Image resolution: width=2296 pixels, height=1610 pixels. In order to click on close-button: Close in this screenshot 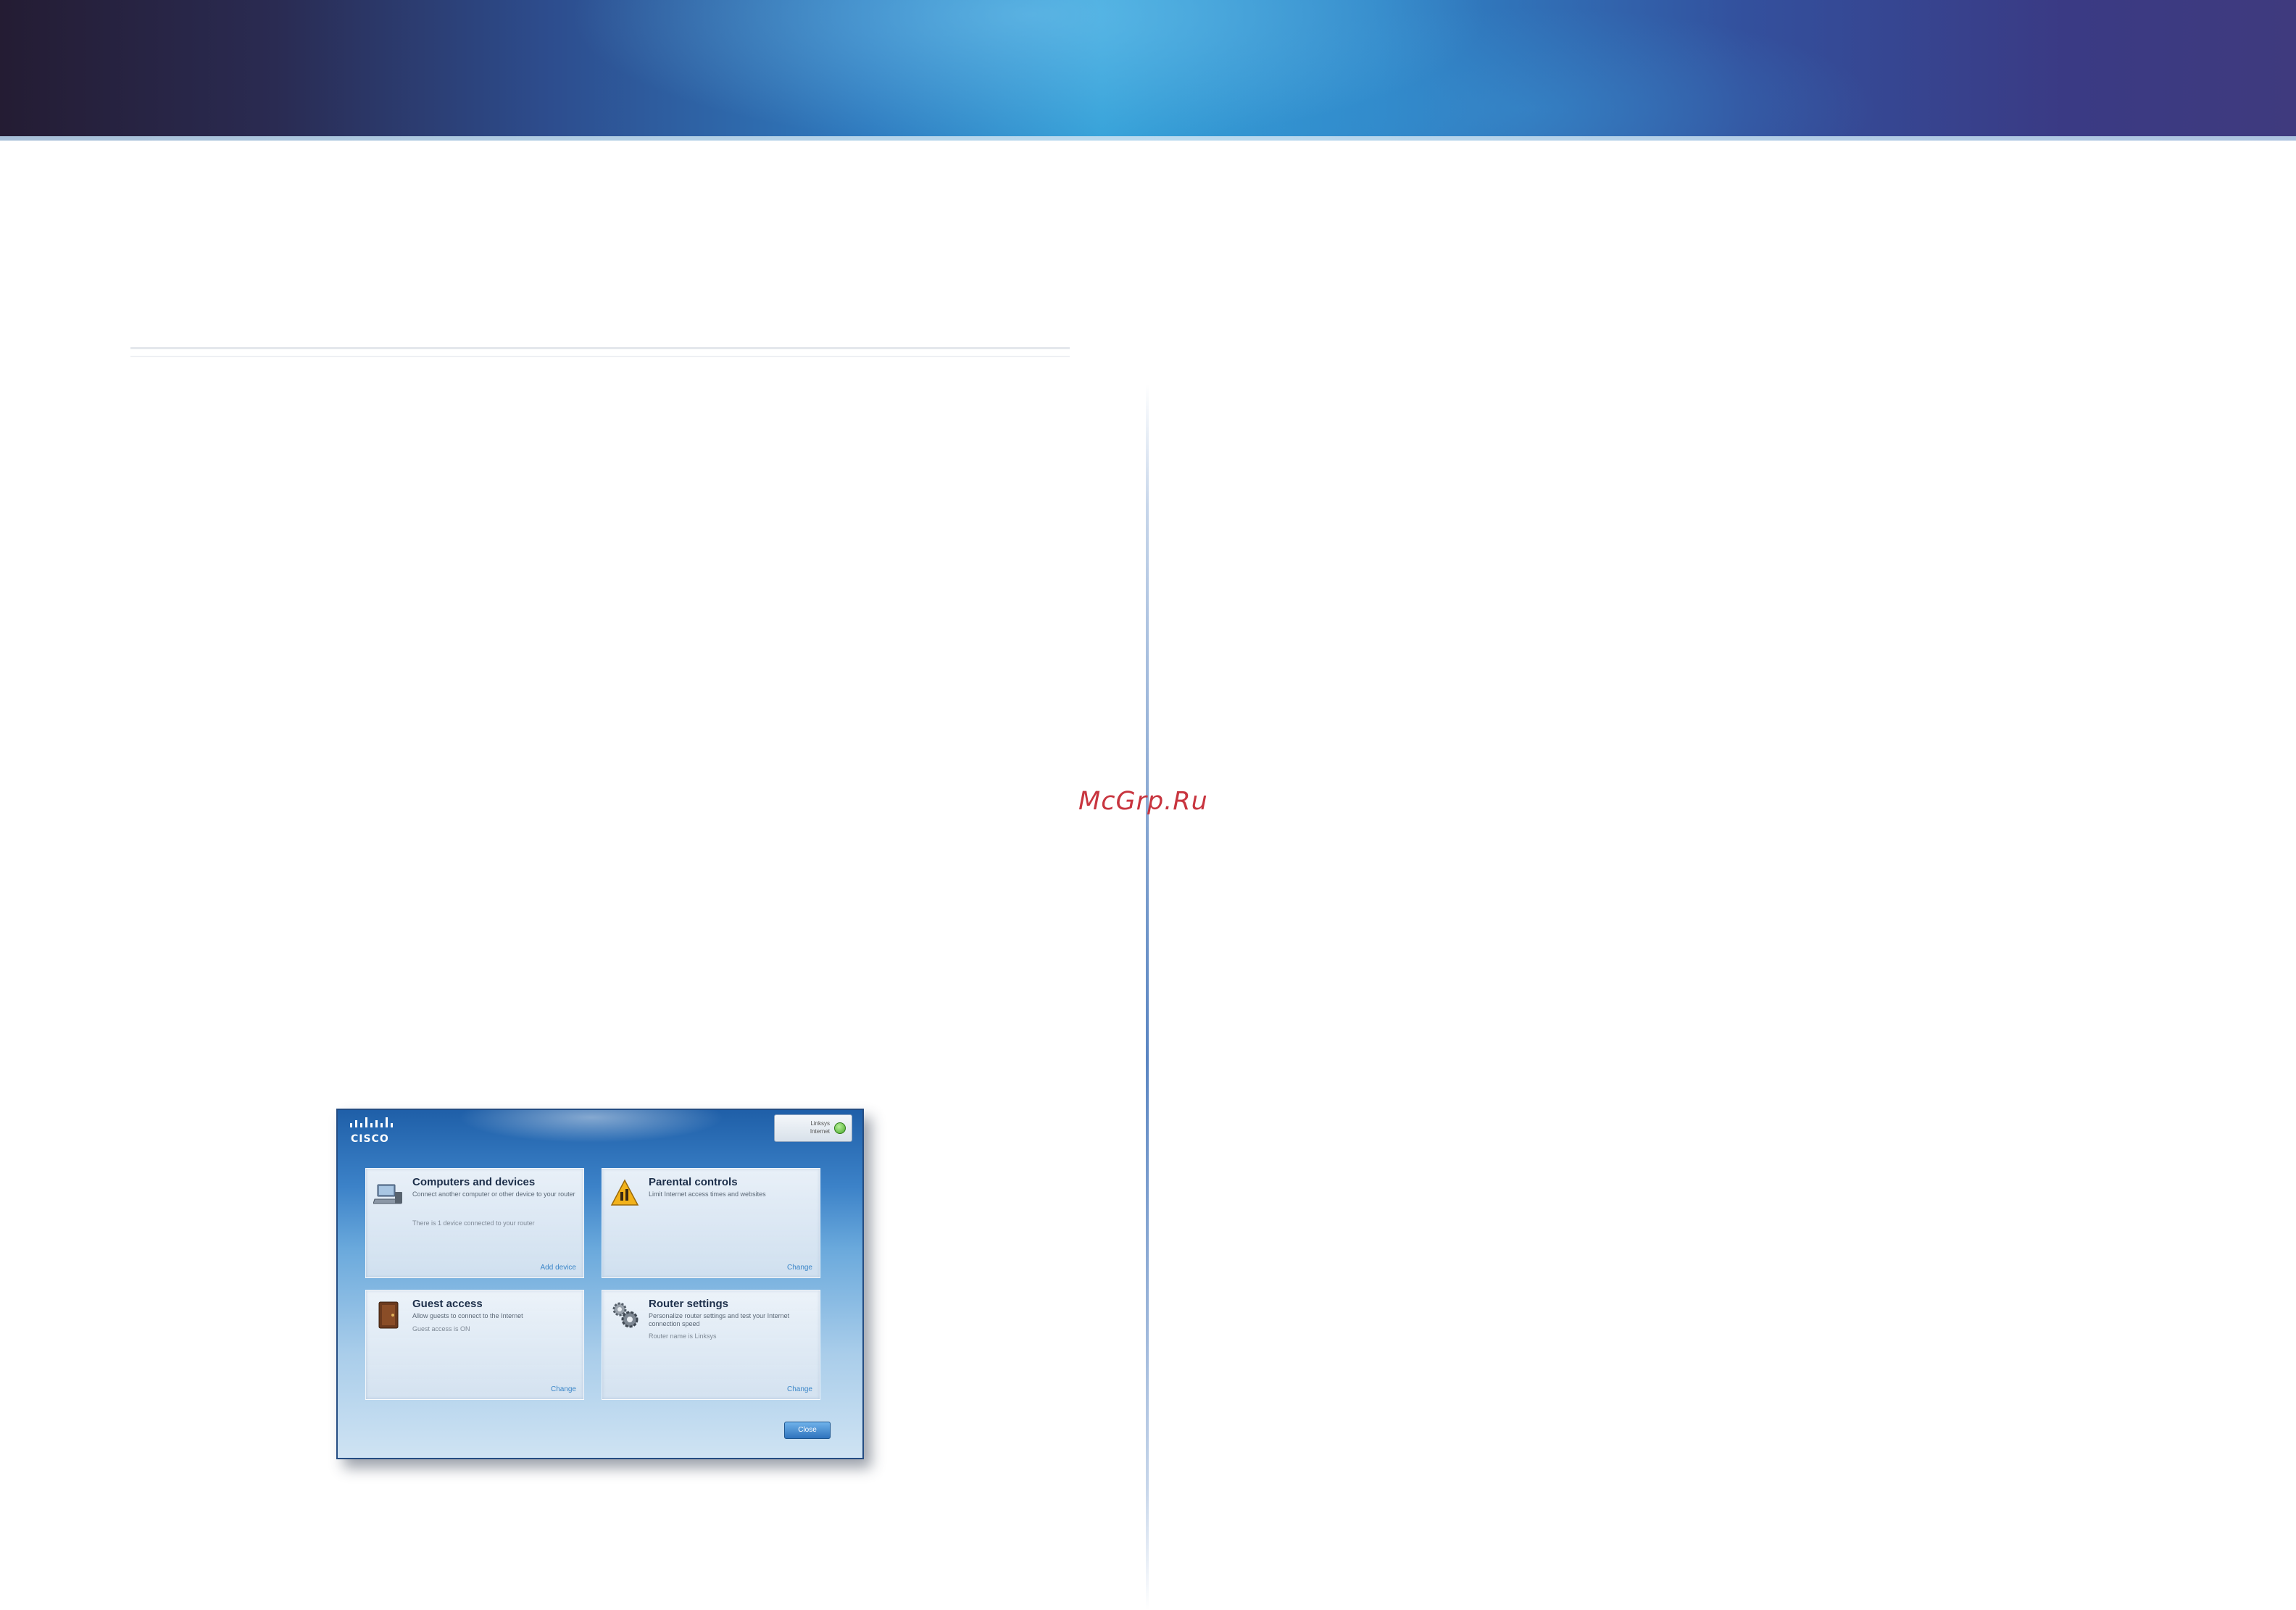, I will do `click(807, 1430)`.